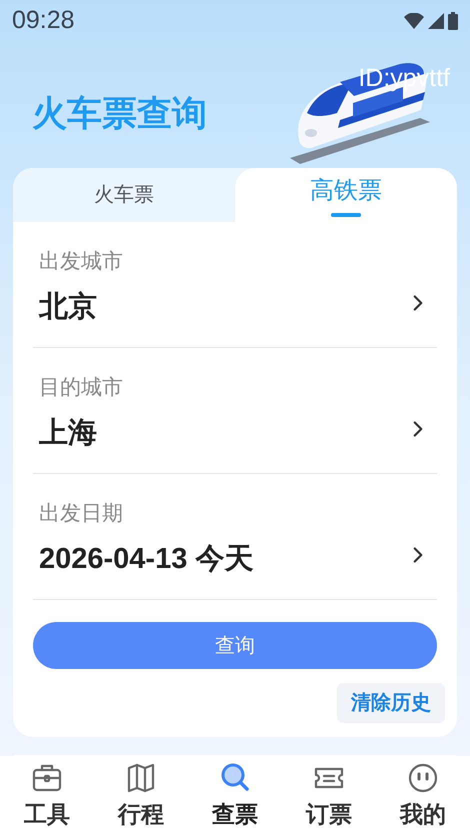 This screenshot has width=470, height=836. I want to click on tab: 火车票, so click(124, 195).